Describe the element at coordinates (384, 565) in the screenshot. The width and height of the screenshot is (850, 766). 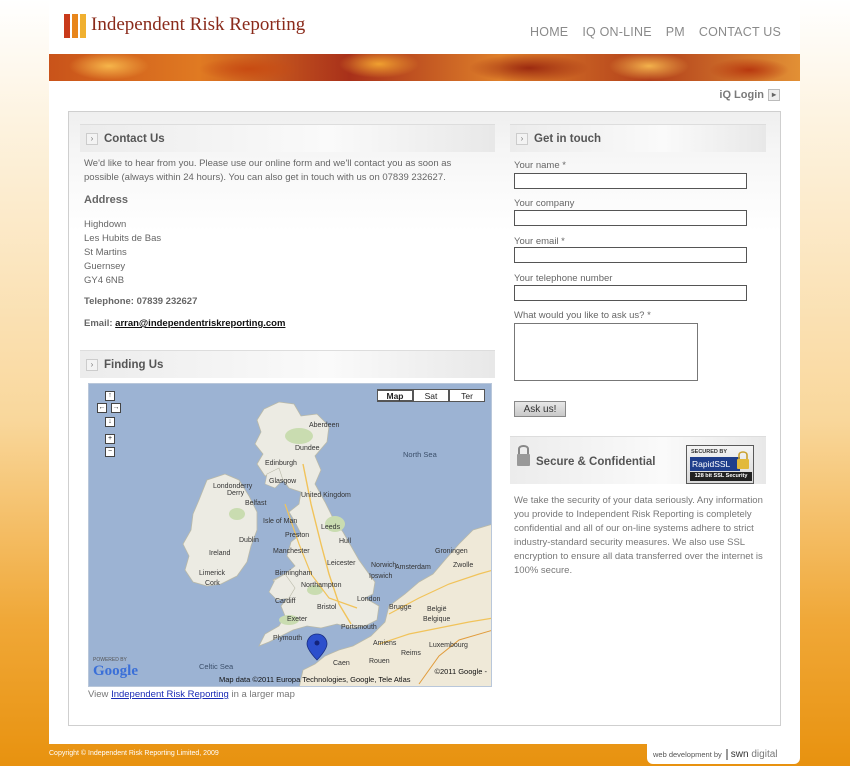
I see `map-label: Norwich` at that location.